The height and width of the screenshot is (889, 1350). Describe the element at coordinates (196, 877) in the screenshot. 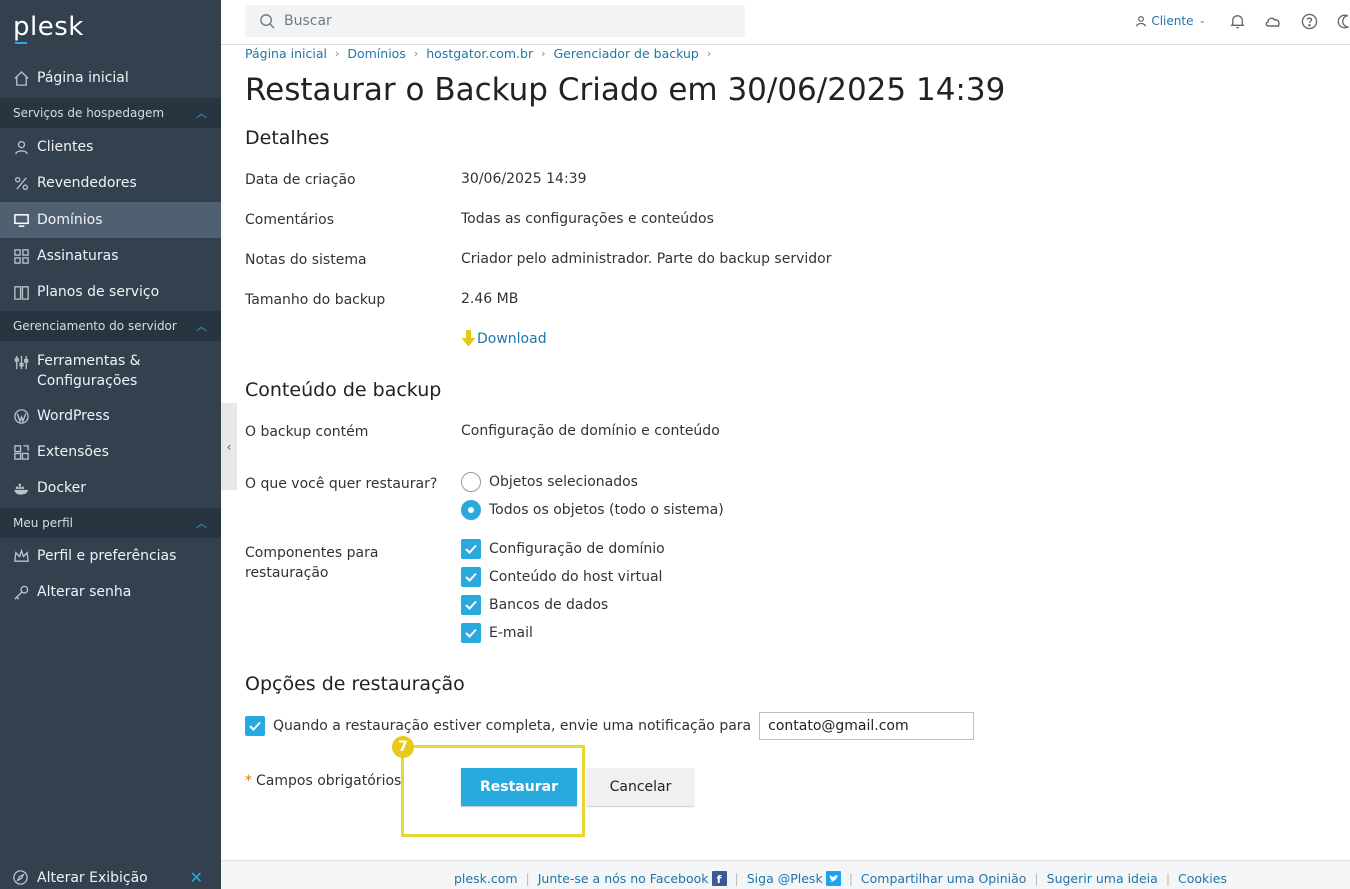

I see `close-icon: ✕` at that location.